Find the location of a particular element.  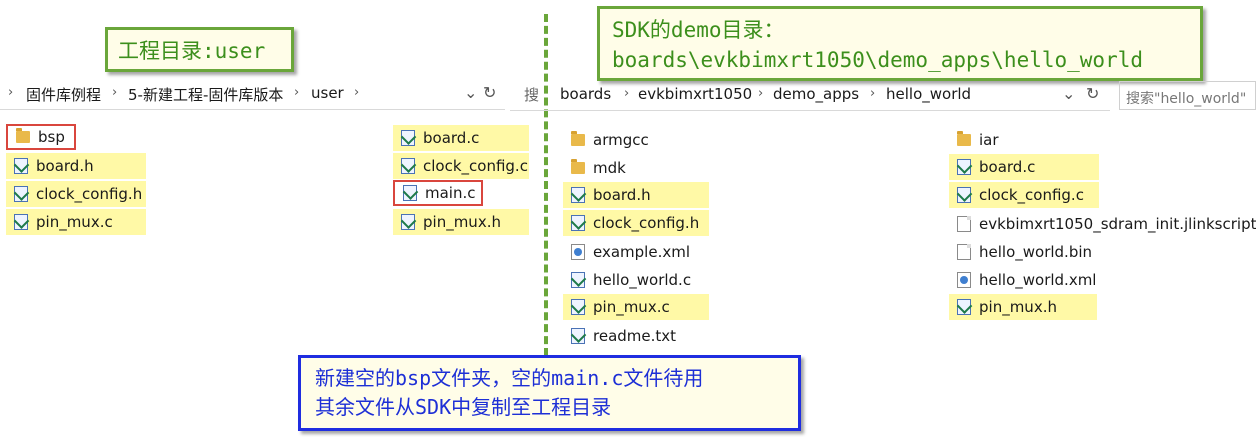

list-item: bsp is located at coordinates (41, 137).